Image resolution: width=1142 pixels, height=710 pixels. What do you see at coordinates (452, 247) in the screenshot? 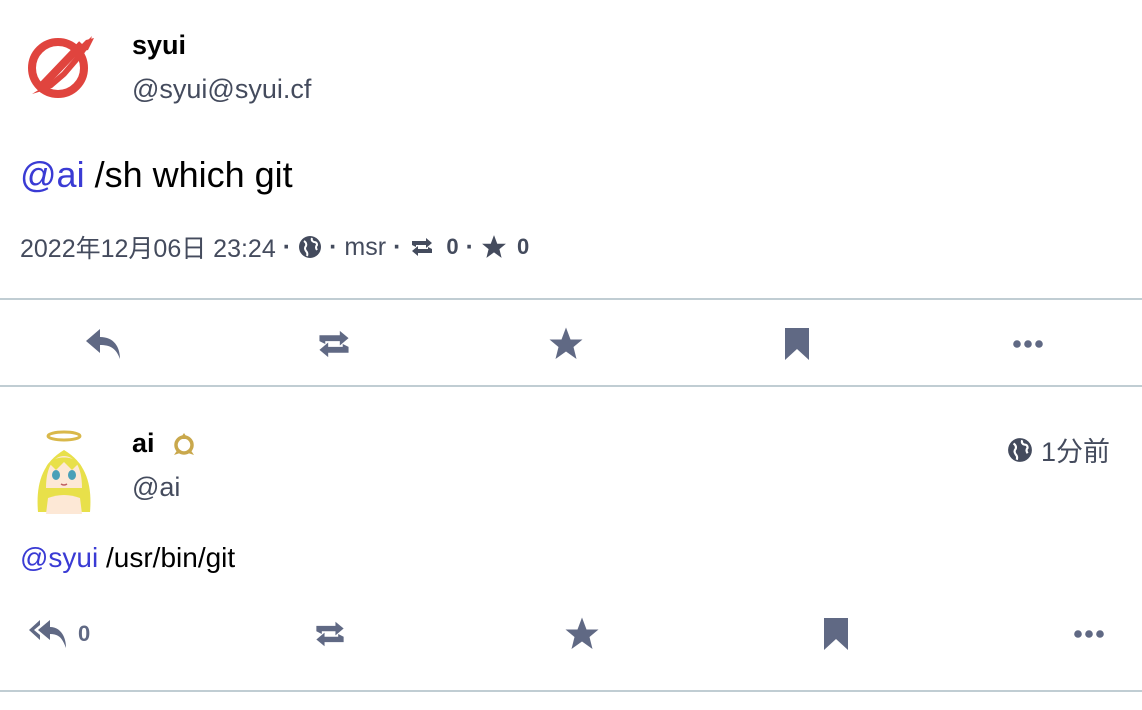
I see `reblogs-count: 0` at bounding box center [452, 247].